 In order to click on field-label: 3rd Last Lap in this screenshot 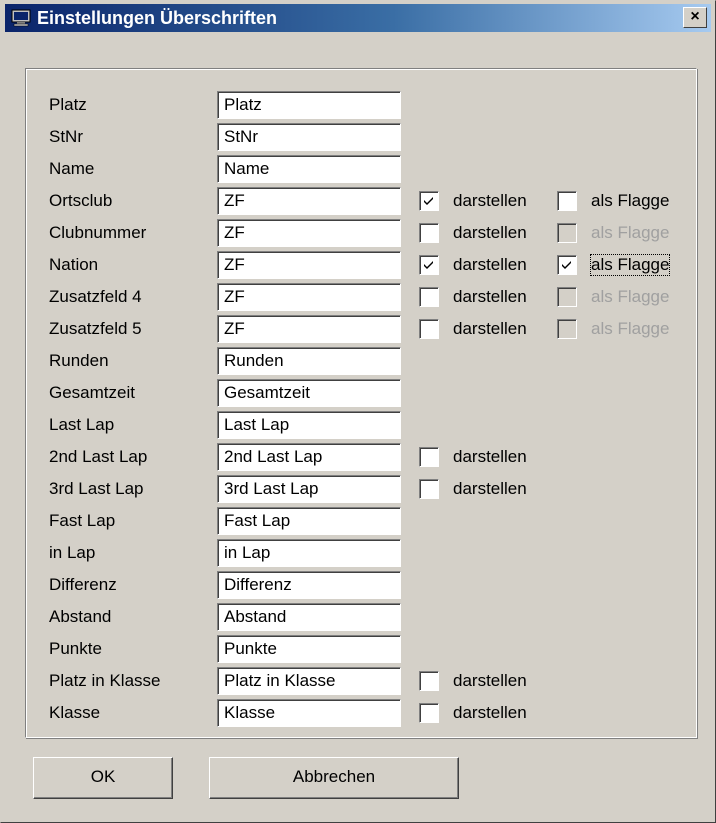, I will do `click(96, 488)`.